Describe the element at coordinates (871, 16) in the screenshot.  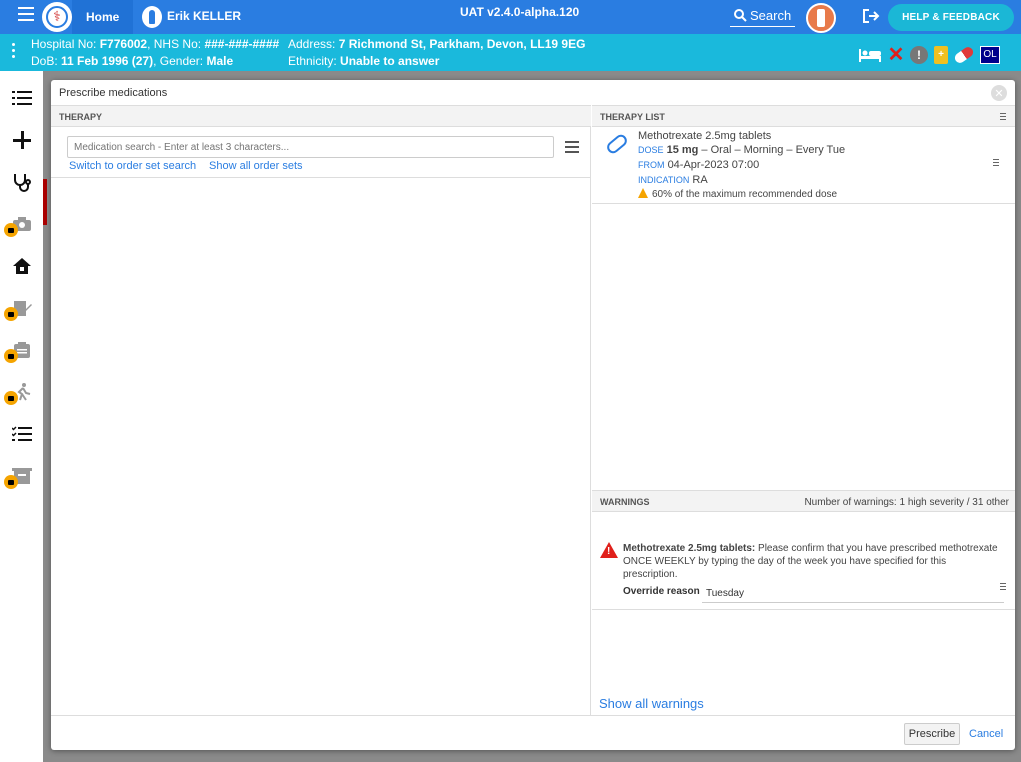
I see `logout-icon` at that location.